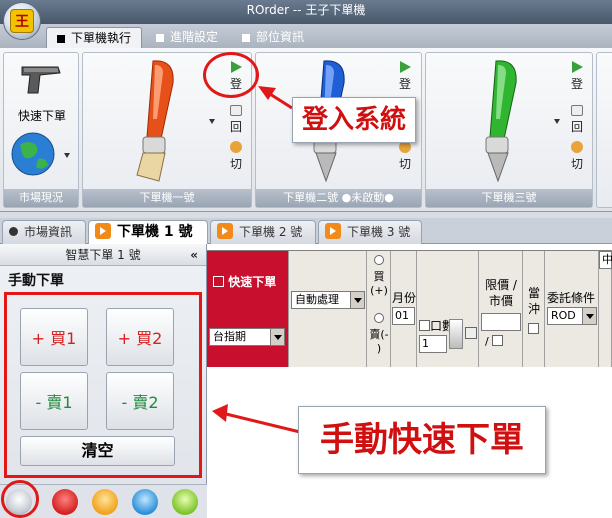 This screenshot has height=518, width=612. I want to click on app-menu-button: 王, so click(22, 21).